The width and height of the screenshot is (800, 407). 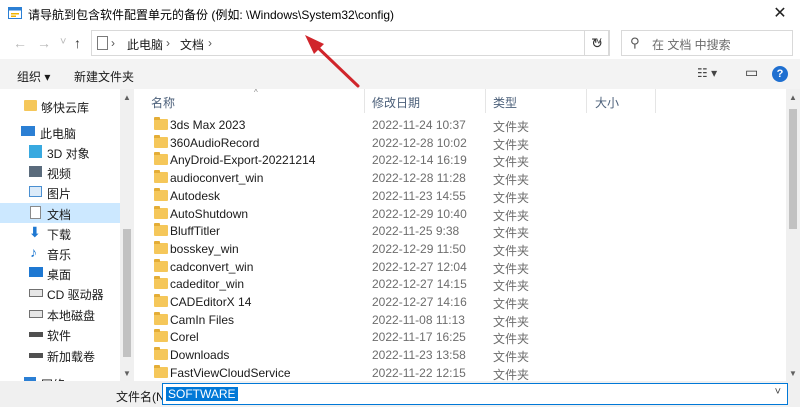 I want to click on file-name: Downloads, so click(x=200, y=355).